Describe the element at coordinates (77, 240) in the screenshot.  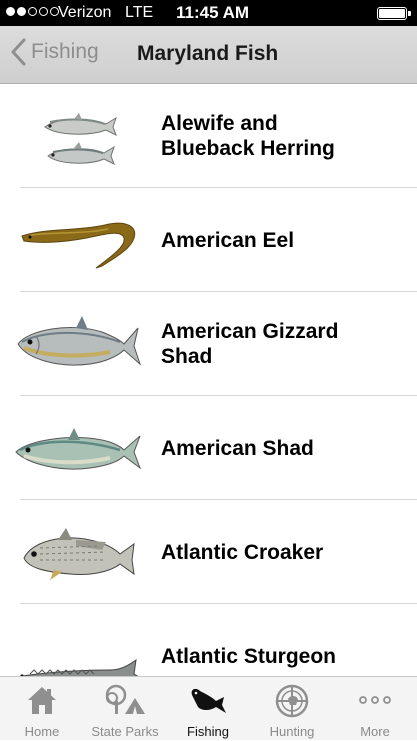
I see `eel-image` at that location.